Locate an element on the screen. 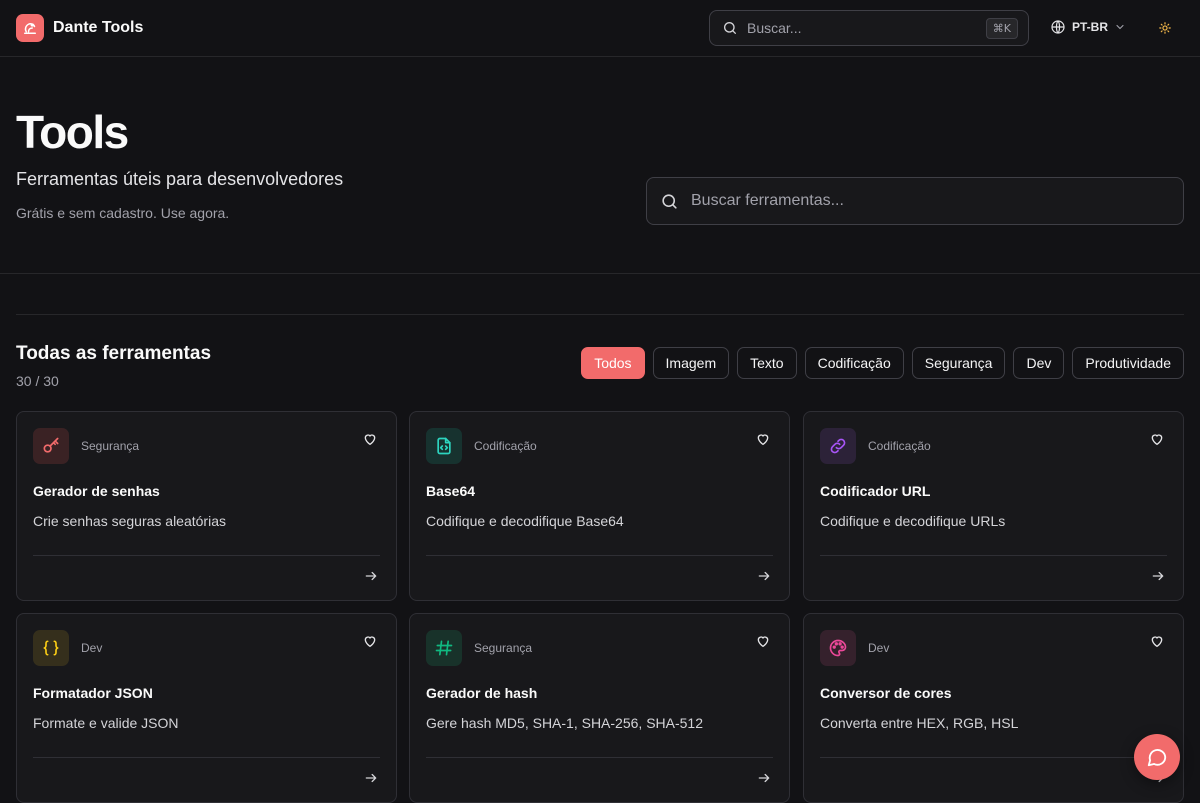 The image size is (1200, 803). filter-texto: Texto is located at coordinates (767, 363).